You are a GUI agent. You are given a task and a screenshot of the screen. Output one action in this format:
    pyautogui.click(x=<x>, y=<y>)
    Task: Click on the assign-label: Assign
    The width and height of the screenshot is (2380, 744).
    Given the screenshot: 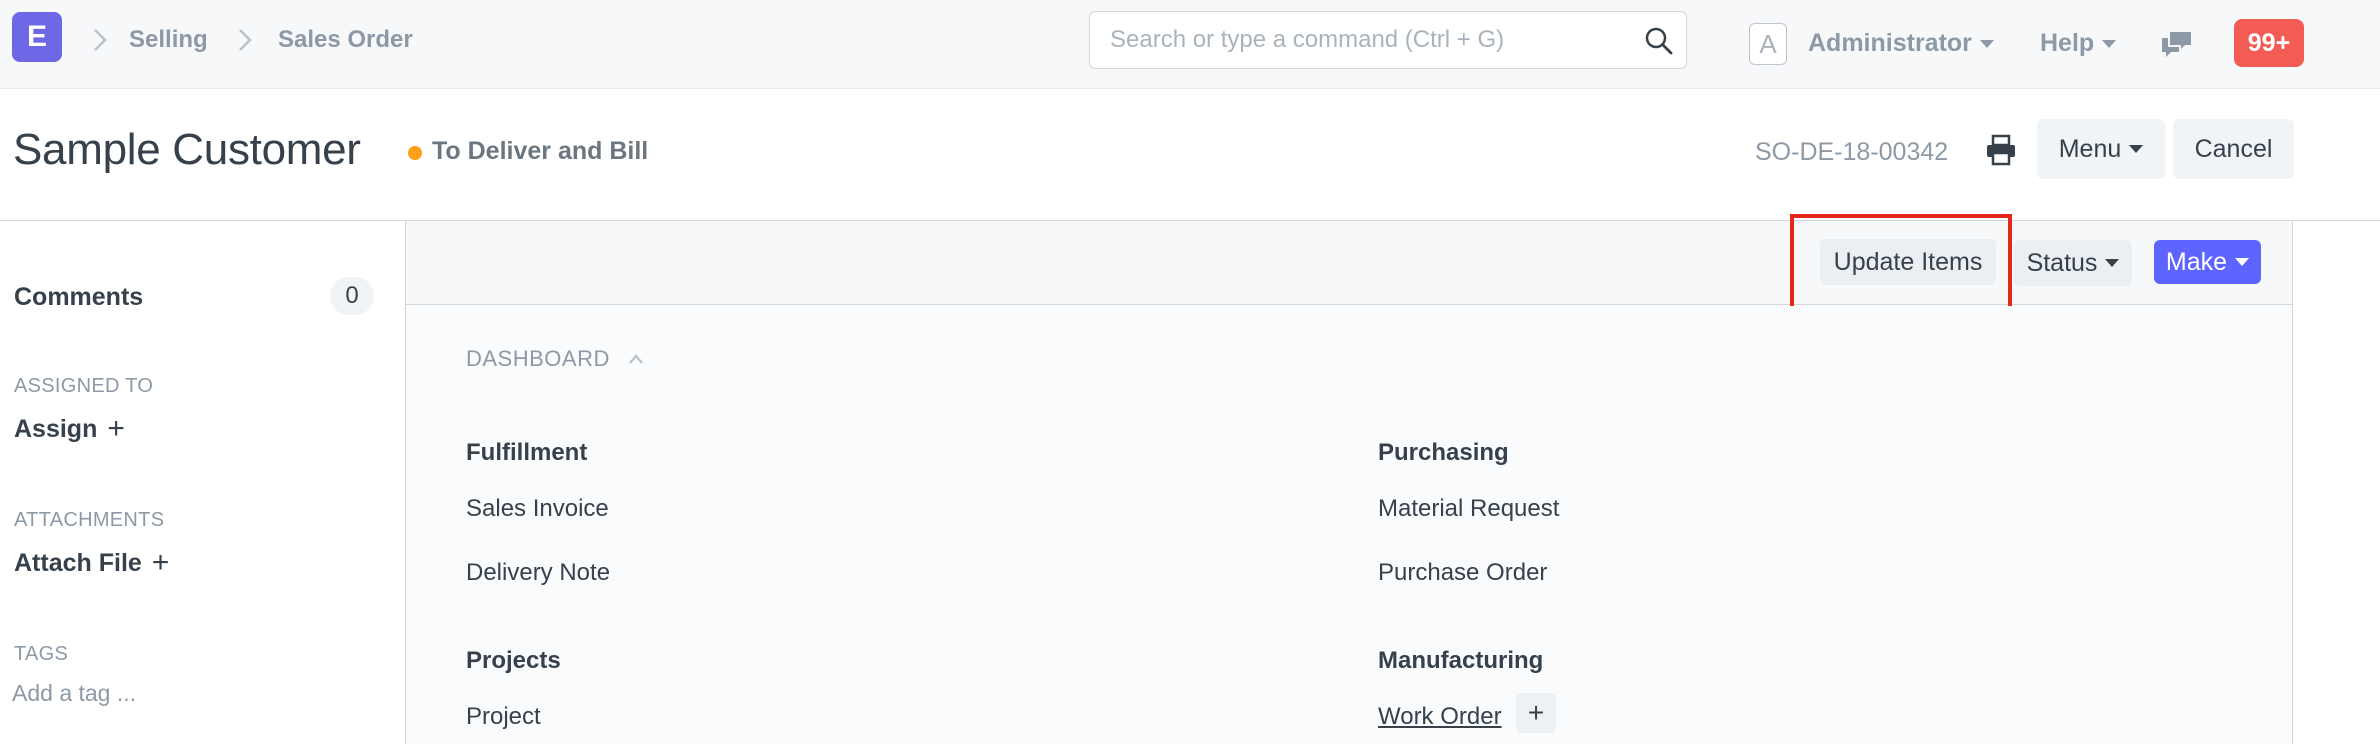 What is the action you would take?
    pyautogui.click(x=56, y=428)
    